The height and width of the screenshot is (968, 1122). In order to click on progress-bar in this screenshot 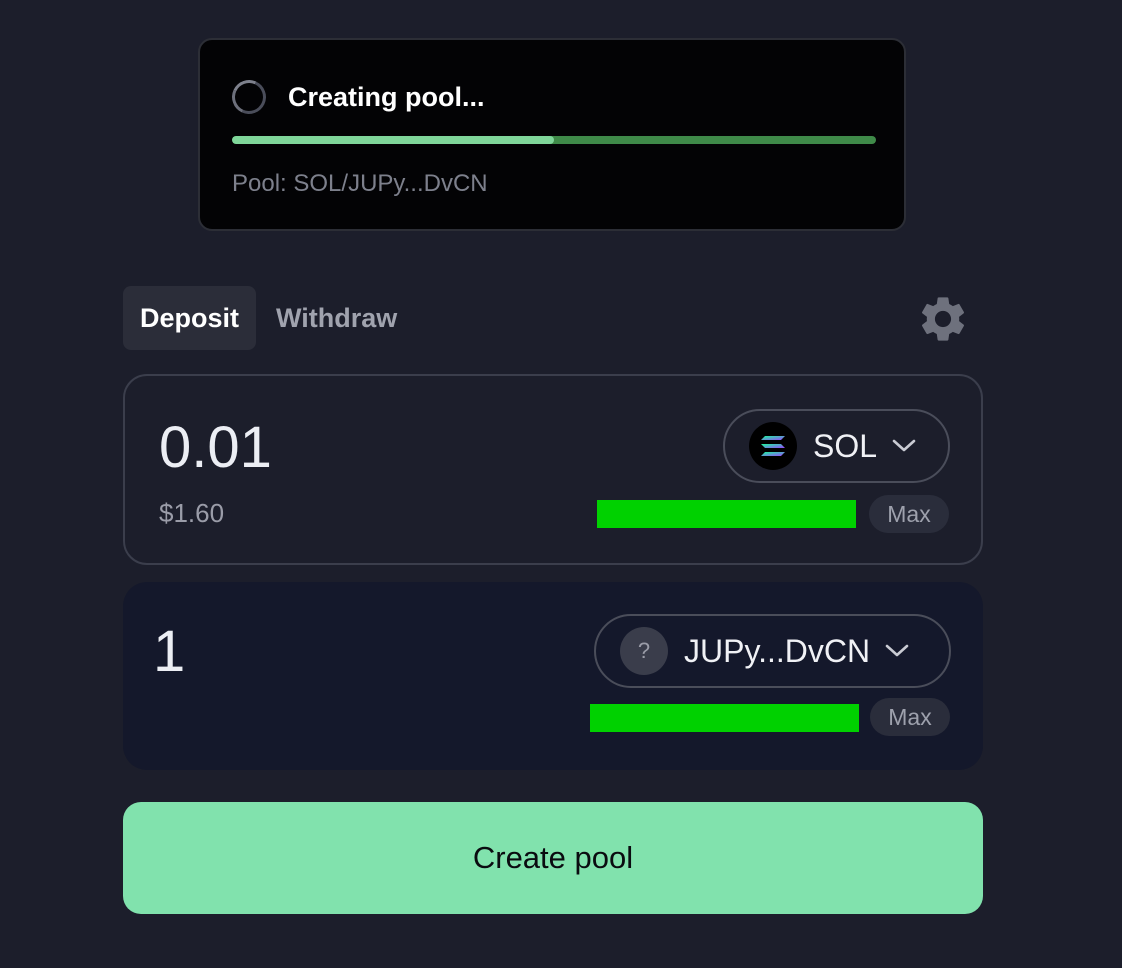, I will do `click(554, 140)`.